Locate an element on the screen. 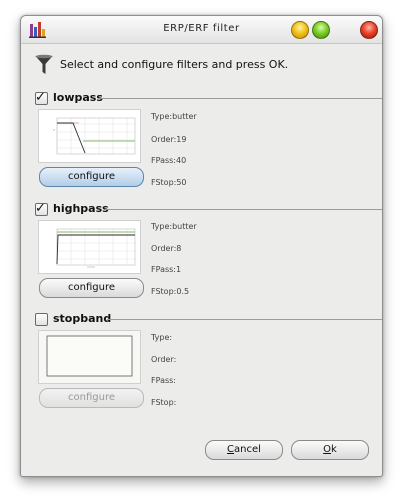 The height and width of the screenshot is (497, 403). ok-mnemonic: O is located at coordinates (327, 449).